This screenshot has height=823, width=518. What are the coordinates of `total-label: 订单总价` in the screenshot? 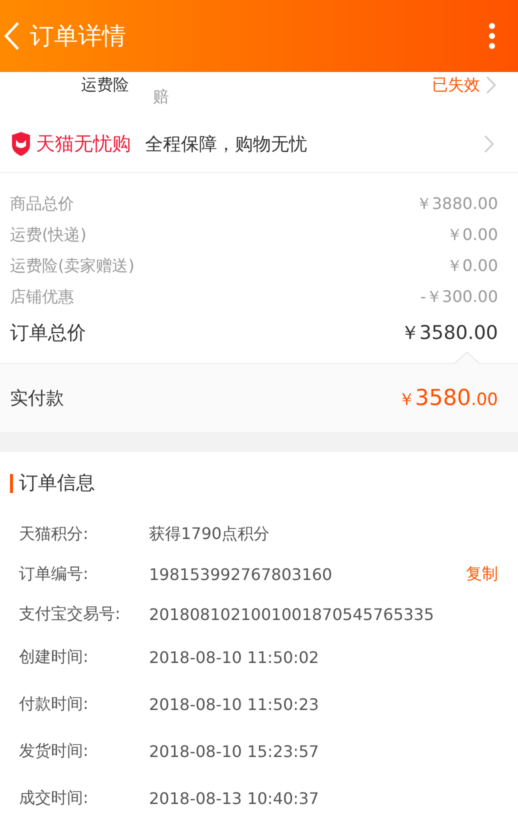 It's located at (48, 333).